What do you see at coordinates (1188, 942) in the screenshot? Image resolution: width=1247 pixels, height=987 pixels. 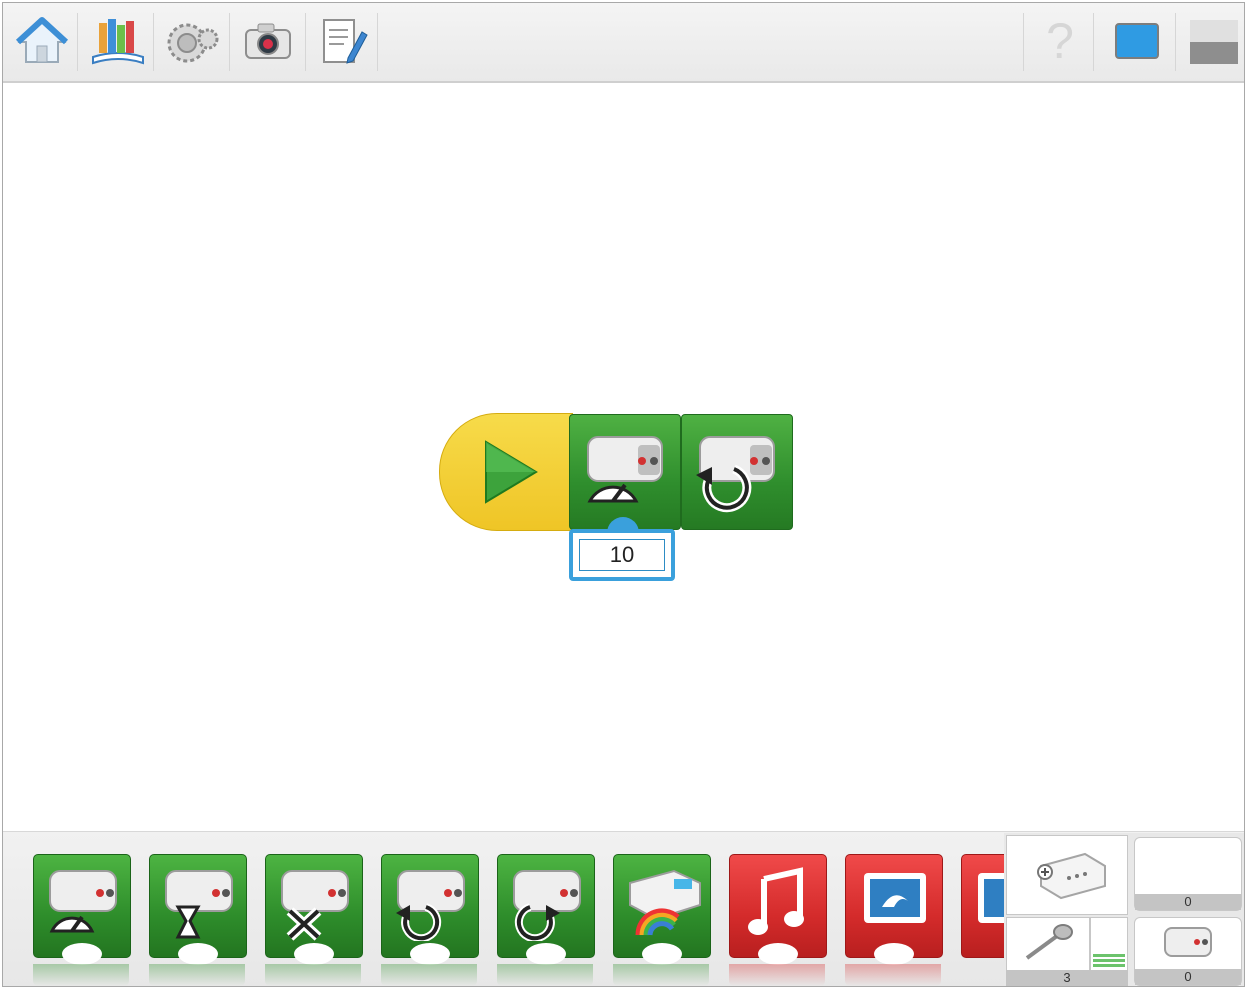 I see `motor-icon` at bounding box center [1188, 942].